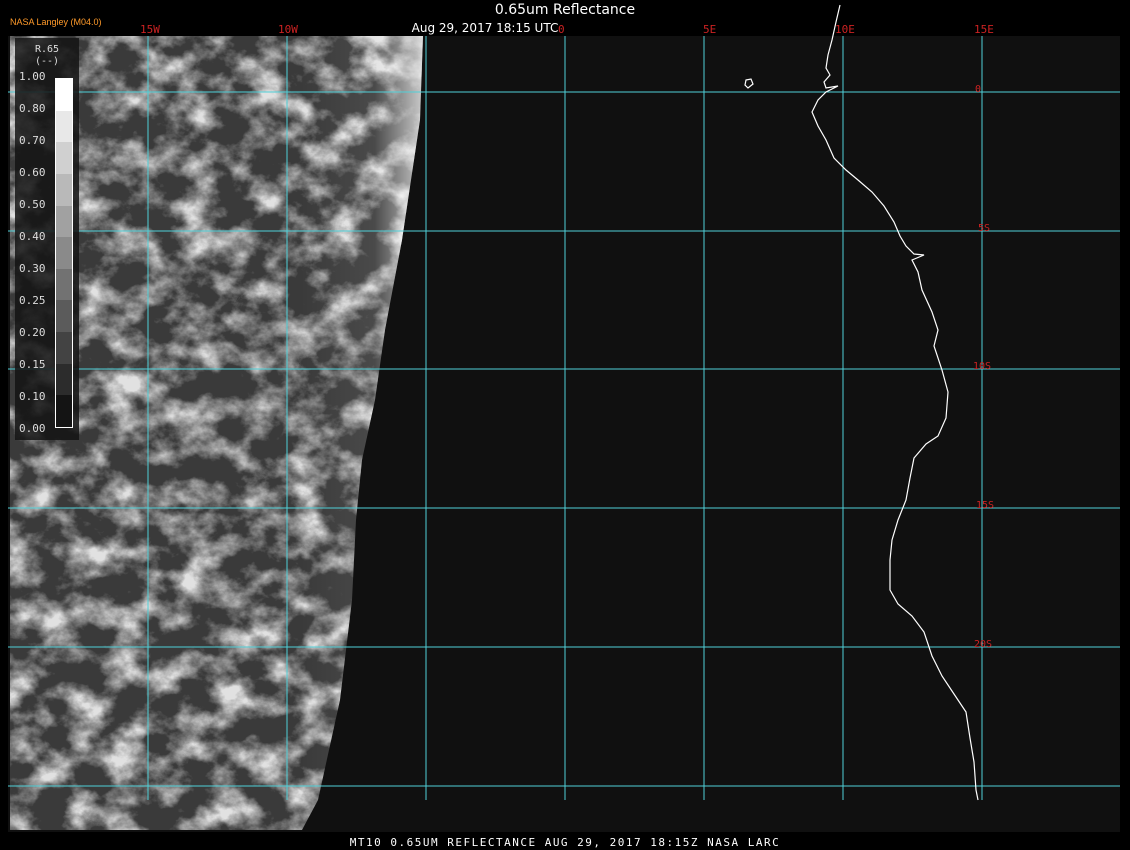 The height and width of the screenshot is (850, 1130). What do you see at coordinates (845, 29) in the screenshot?
I see `lon-label-10e: 10E` at bounding box center [845, 29].